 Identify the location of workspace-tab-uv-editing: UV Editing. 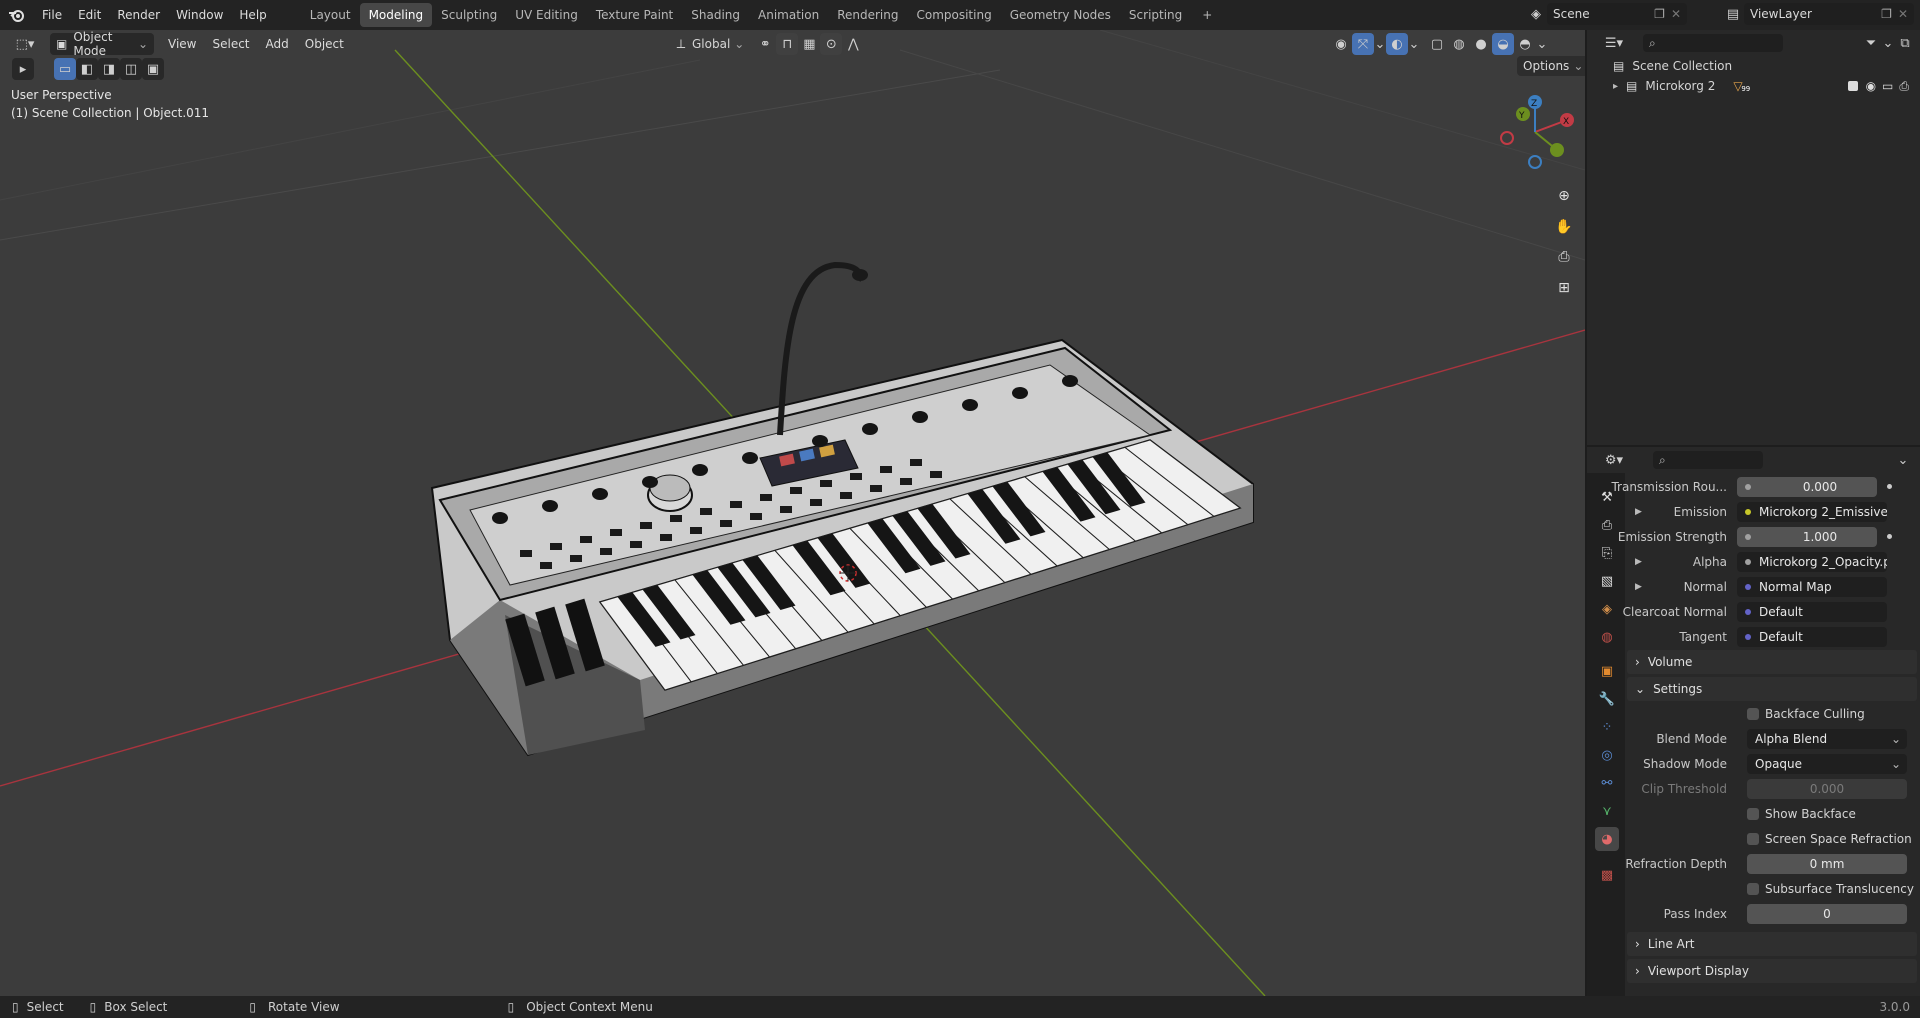
(546, 15).